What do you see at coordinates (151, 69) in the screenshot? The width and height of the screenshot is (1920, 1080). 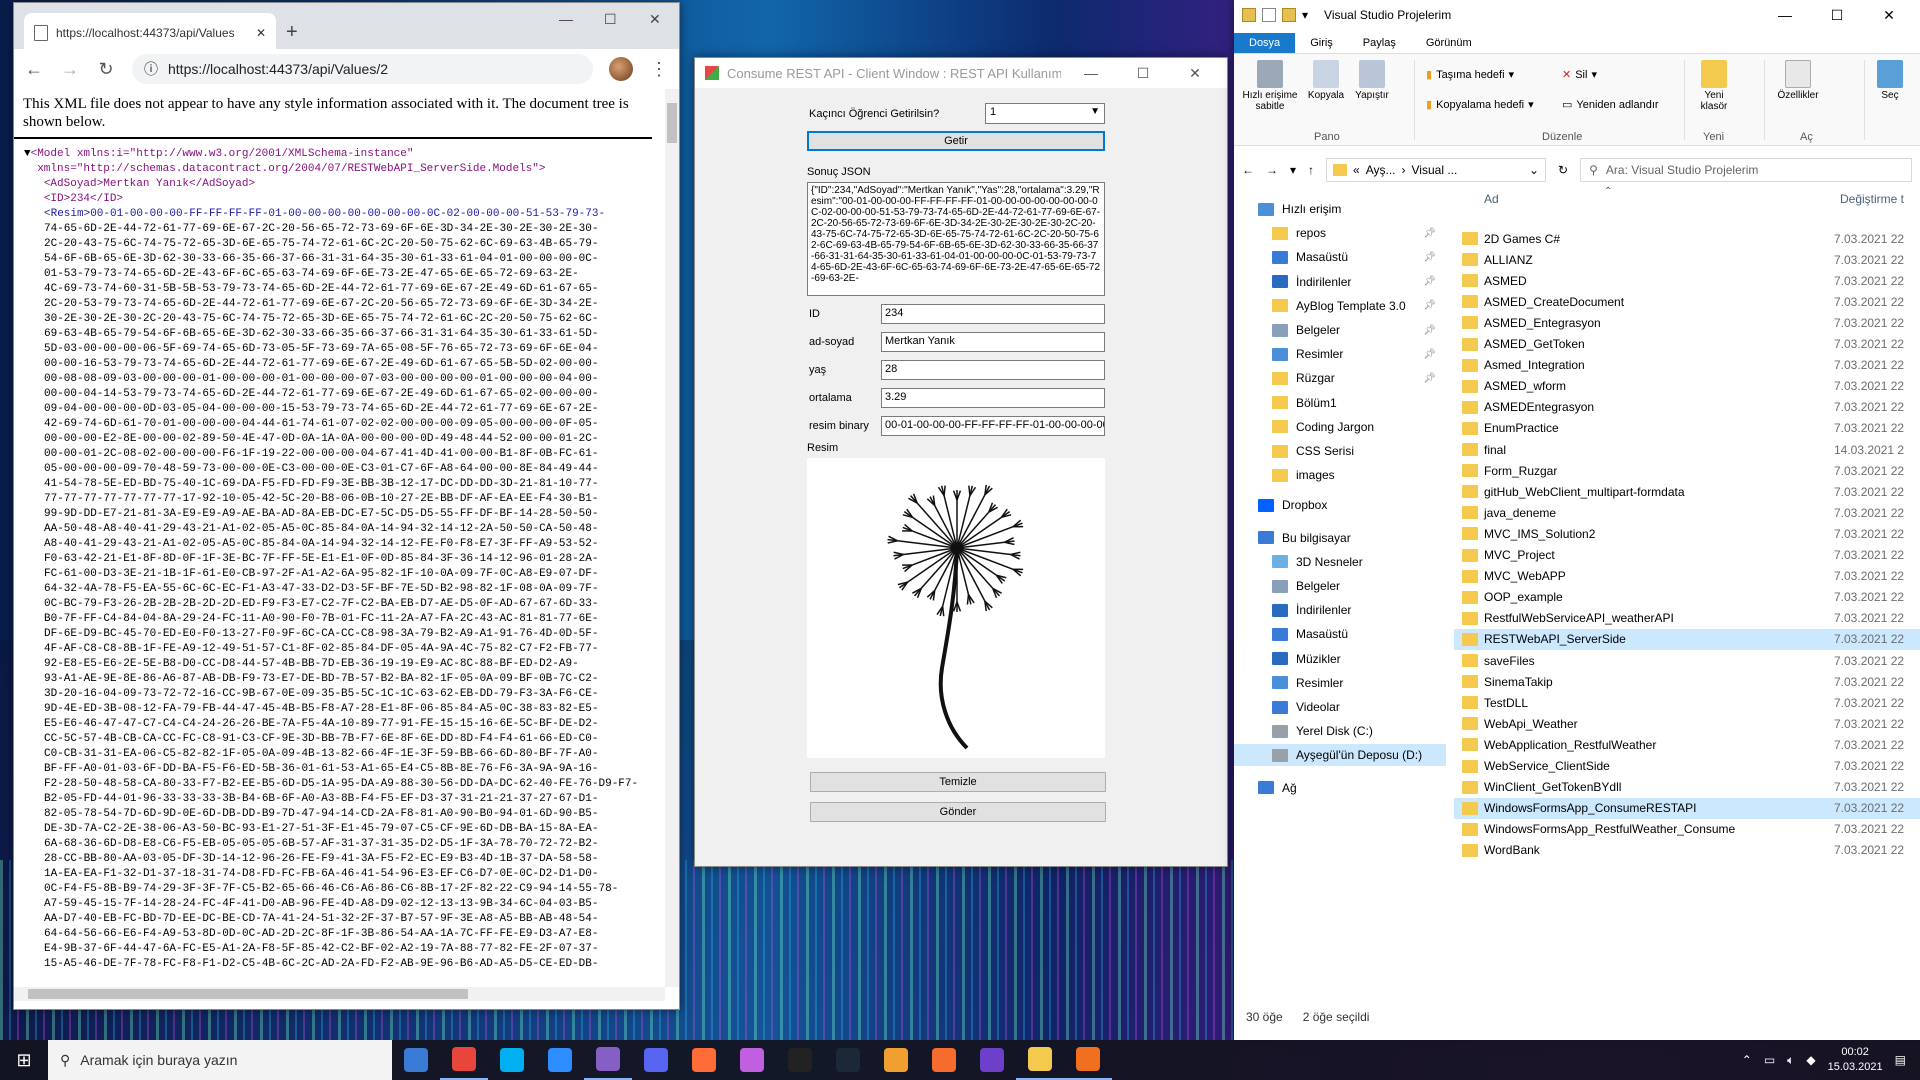 I see `info-icon: ⓘ` at bounding box center [151, 69].